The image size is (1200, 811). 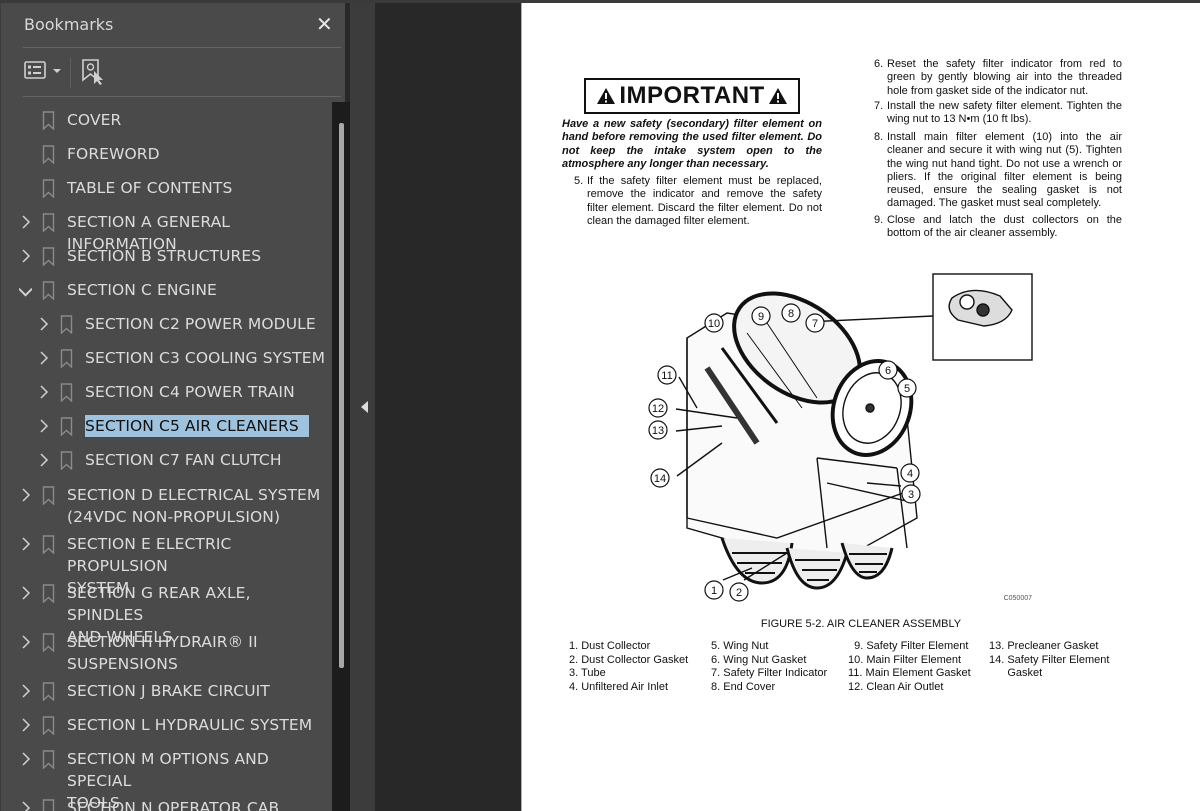 I want to click on svg-text: 7, so click(x=815, y=324).